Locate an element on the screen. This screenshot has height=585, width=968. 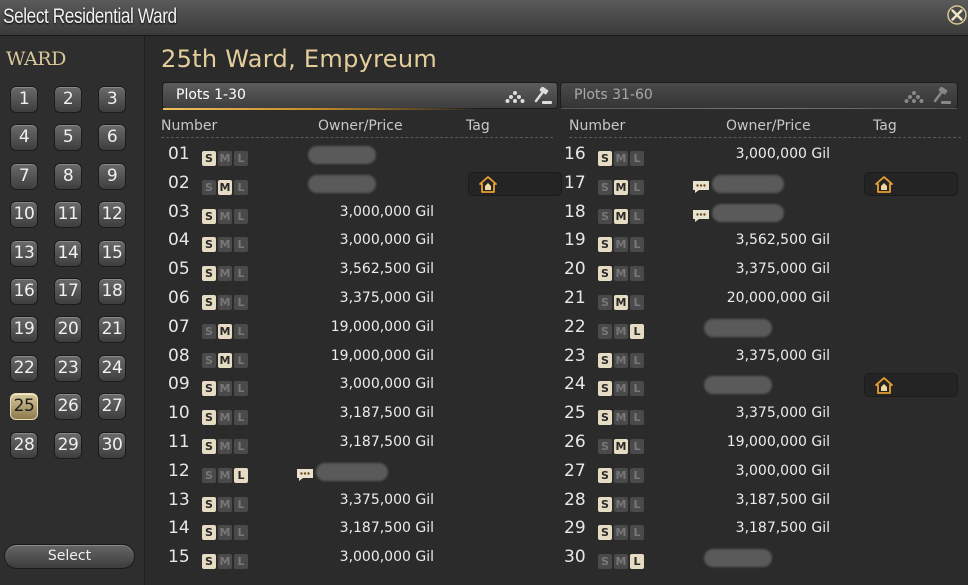
tab-plots-31-60: Plots 31-60 is located at coordinates (759, 95).